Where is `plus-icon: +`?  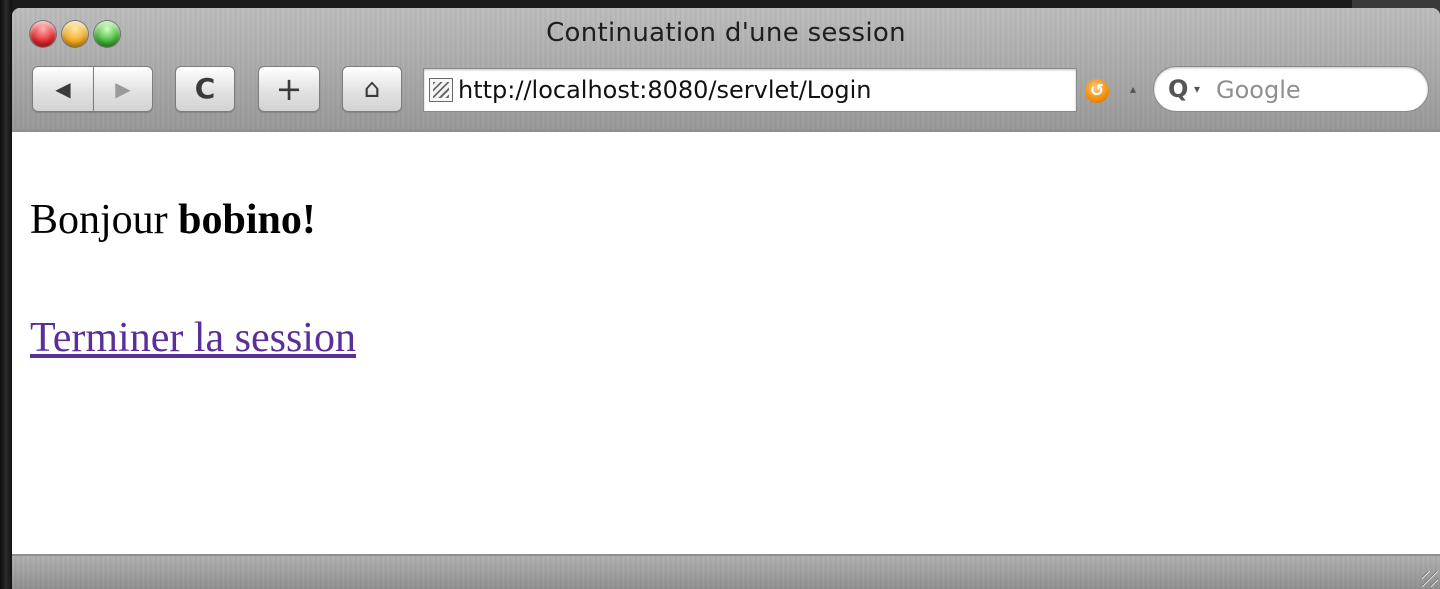 plus-icon: + is located at coordinates (289, 89).